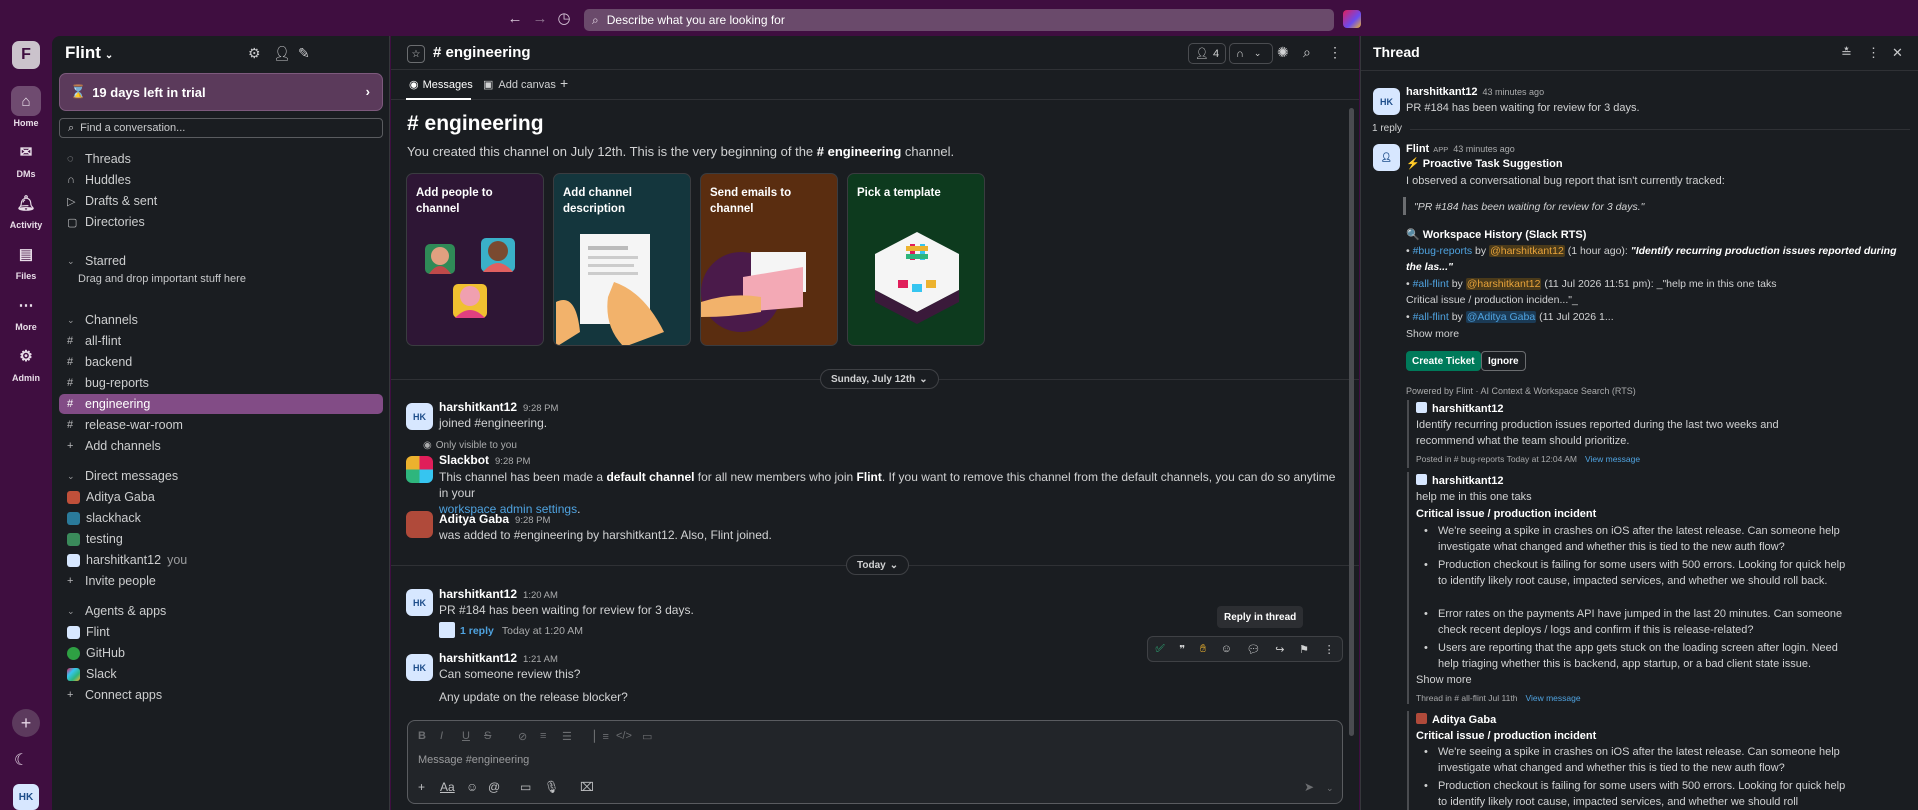  Describe the element at coordinates (494, 787) in the screenshot. I see `mention-icon: @` at that location.